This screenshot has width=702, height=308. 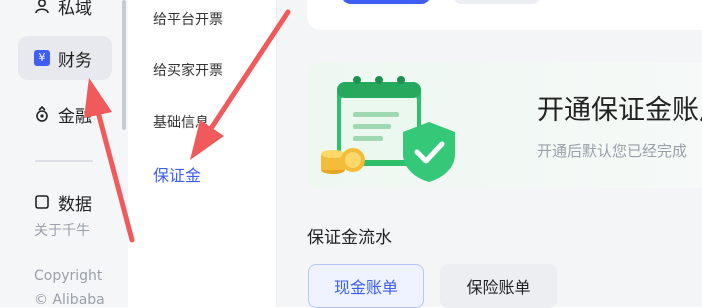 What do you see at coordinates (64, 161) in the screenshot?
I see `nav-divider` at bounding box center [64, 161].